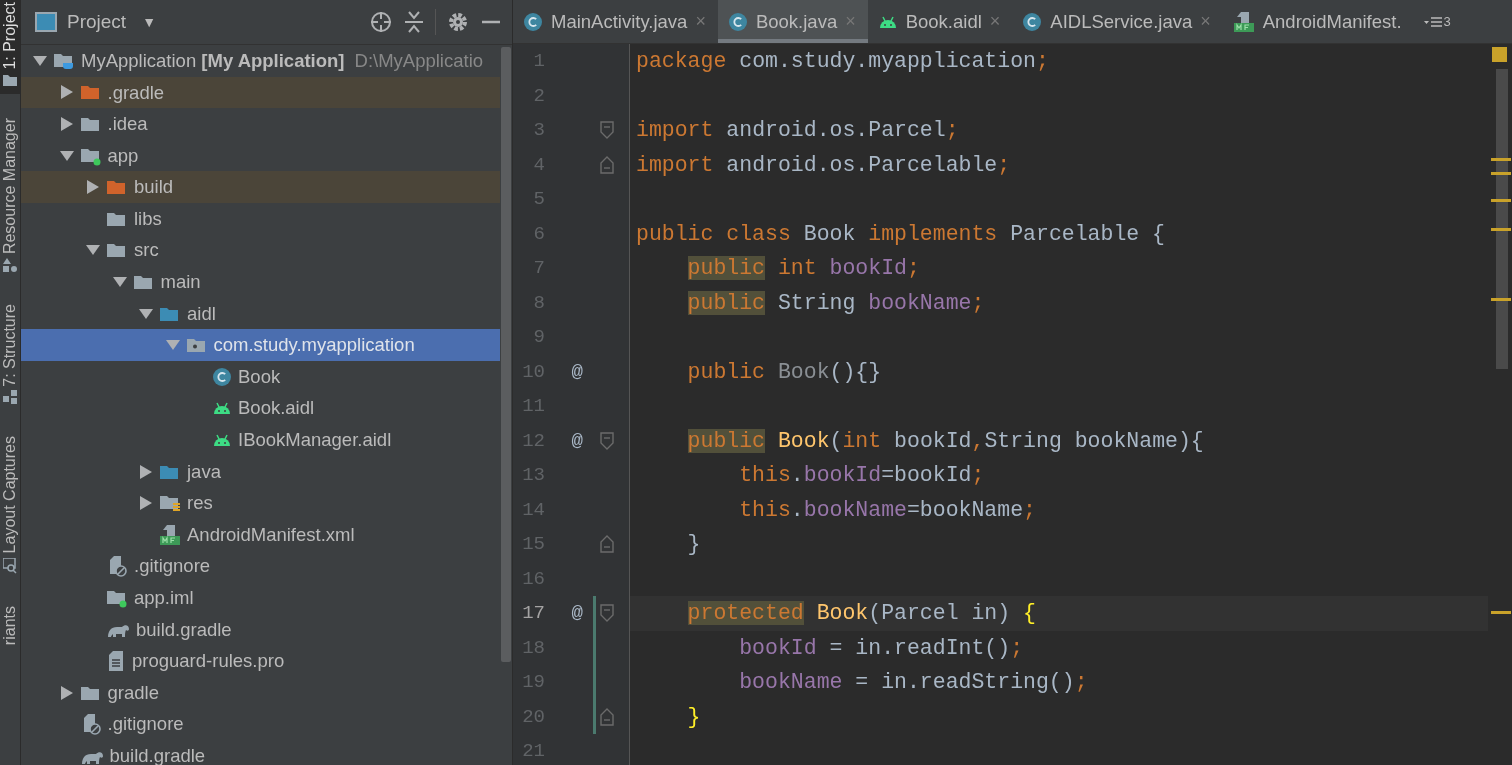 The height and width of the screenshot is (765, 1512). What do you see at coordinates (10, 565) in the screenshot?
I see `magnifier-icon` at bounding box center [10, 565].